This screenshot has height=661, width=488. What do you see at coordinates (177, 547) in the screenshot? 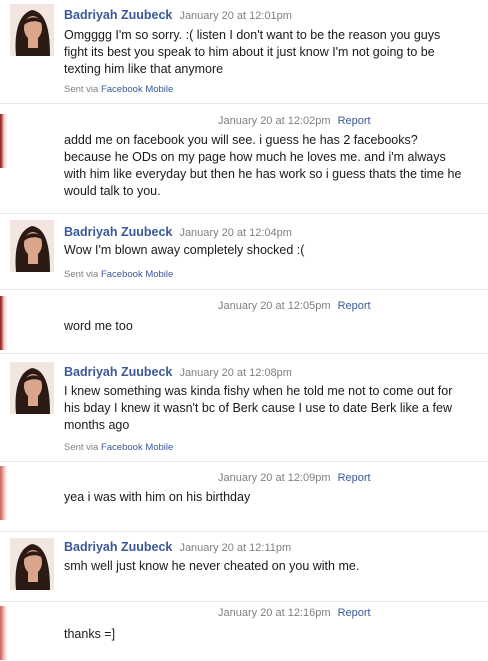
I see `message-header: Badriyah Zuubeck January 20 at 12:11pm` at bounding box center [177, 547].